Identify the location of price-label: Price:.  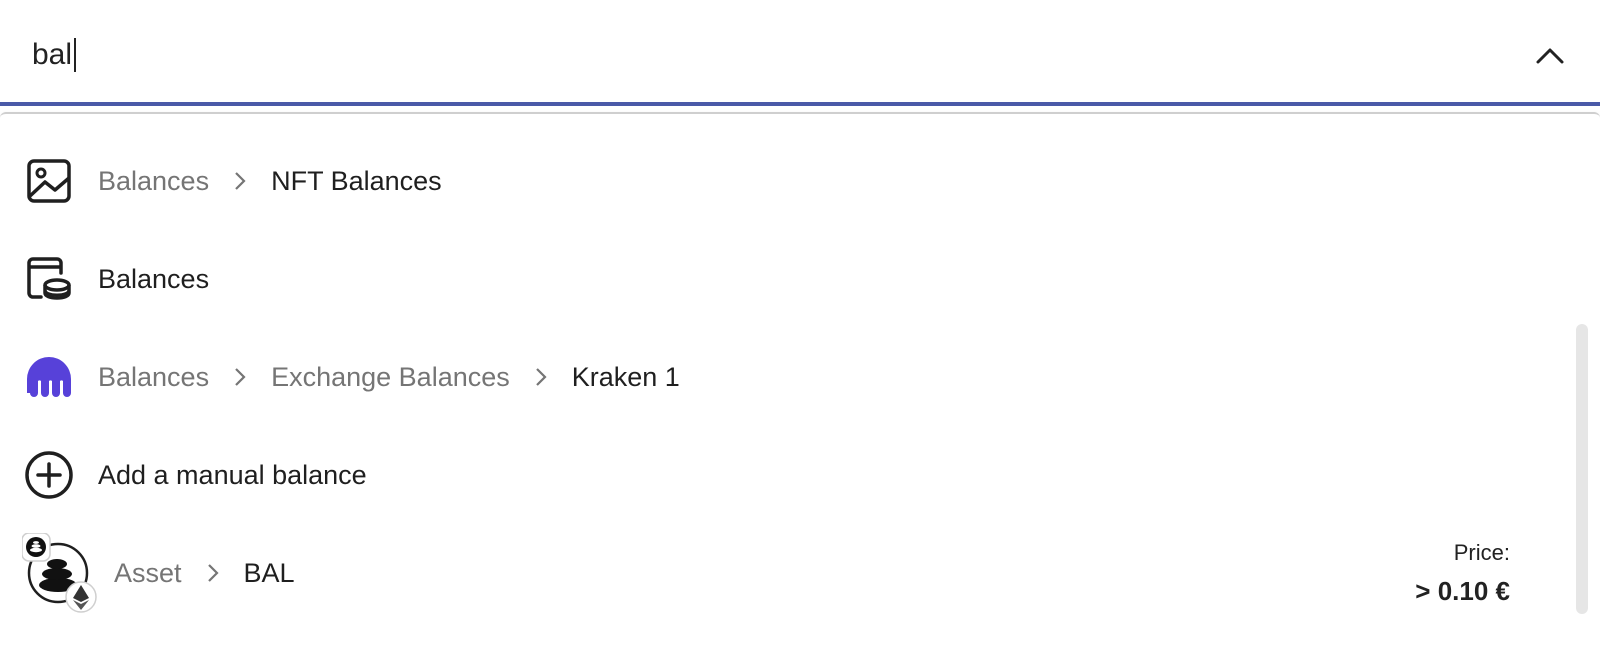
(1481, 552).